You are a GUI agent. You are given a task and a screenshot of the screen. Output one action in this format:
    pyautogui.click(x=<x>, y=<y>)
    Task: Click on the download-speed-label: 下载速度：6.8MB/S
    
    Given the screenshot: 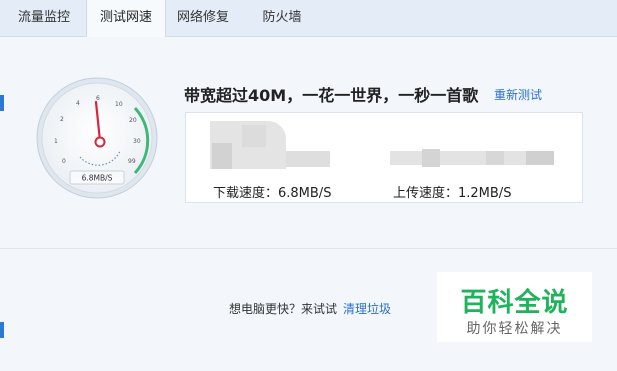 What is the action you would take?
    pyautogui.click(x=272, y=193)
    